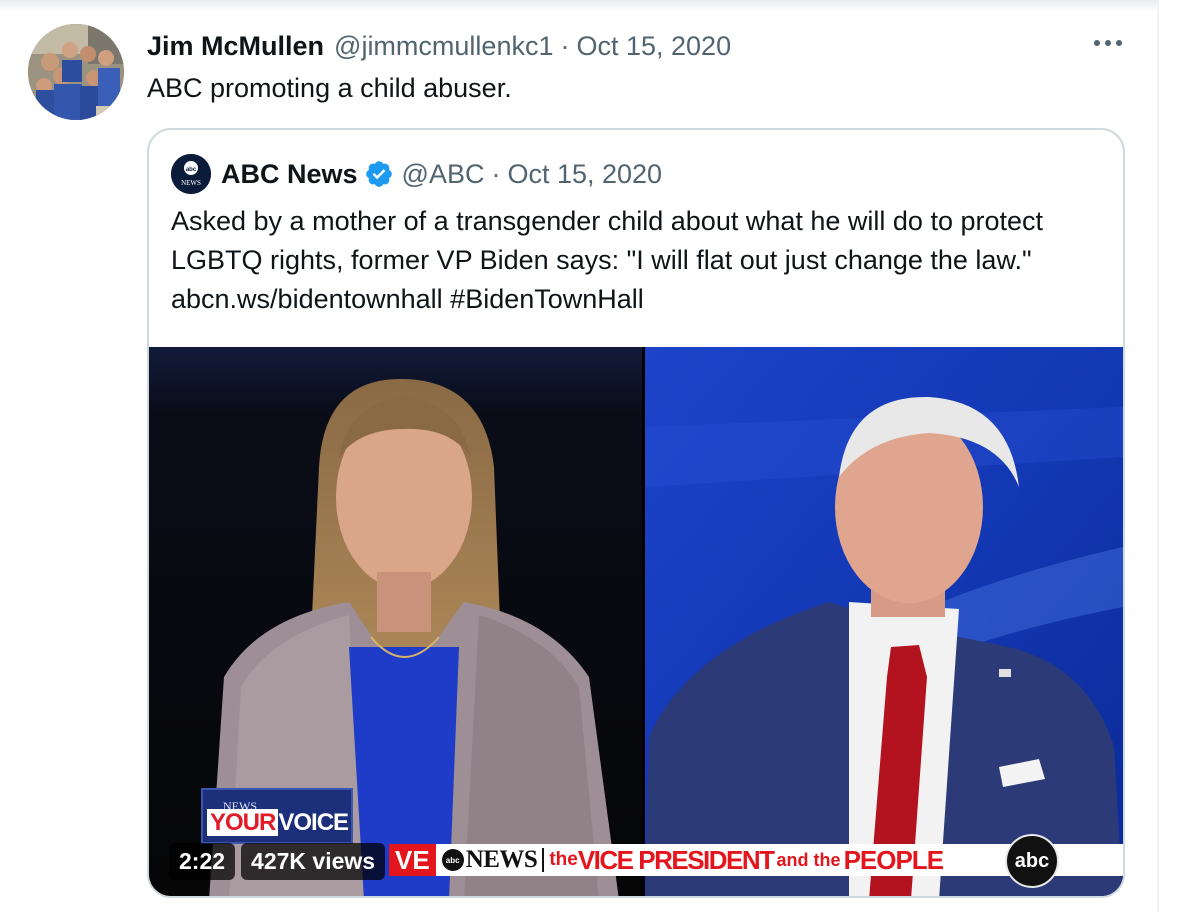 The height and width of the screenshot is (913, 1200). What do you see at coordinates (443, 46) in the screenshot?
I see `author-handle: @jimmcmullenkc1` at bounding box center [443, 46].